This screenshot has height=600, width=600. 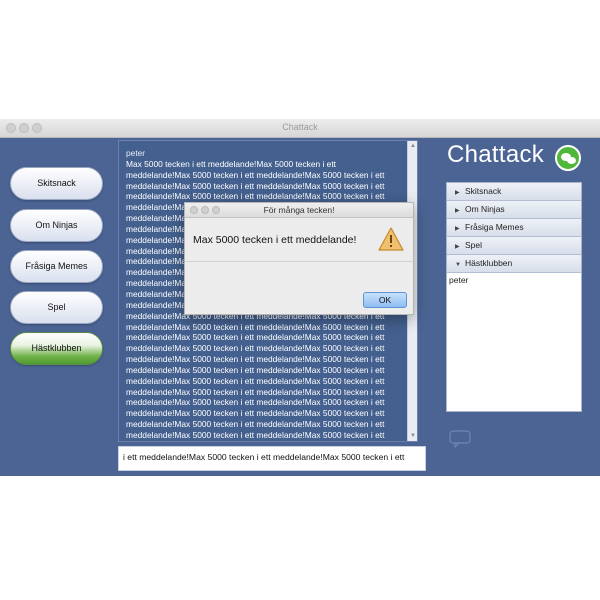 I want to click on room-button-skitsnack: Skitsnack, so click(x=56, y=183).